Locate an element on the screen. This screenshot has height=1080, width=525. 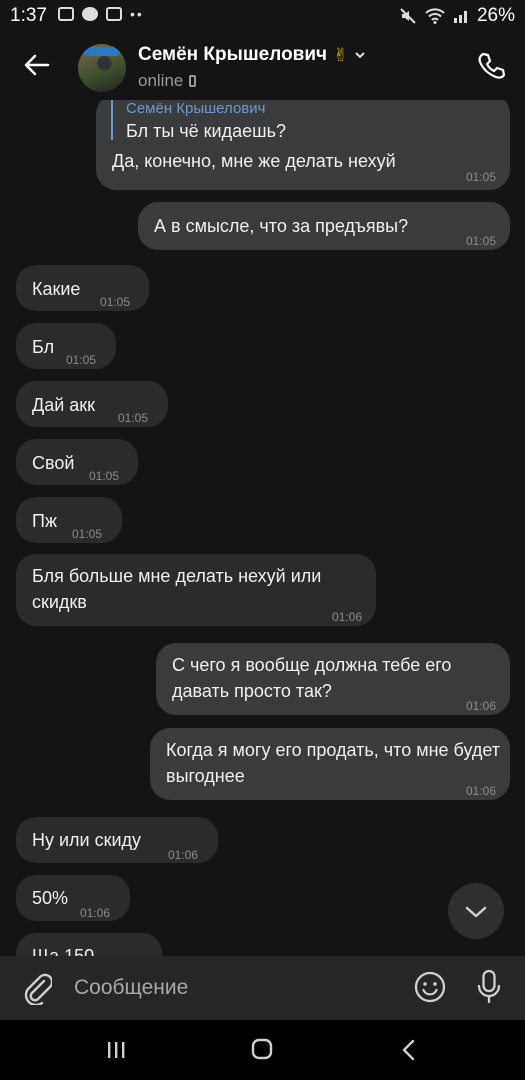
contact-name-row: Семён Крышелович ✌ is located at coordinates (252, 55).